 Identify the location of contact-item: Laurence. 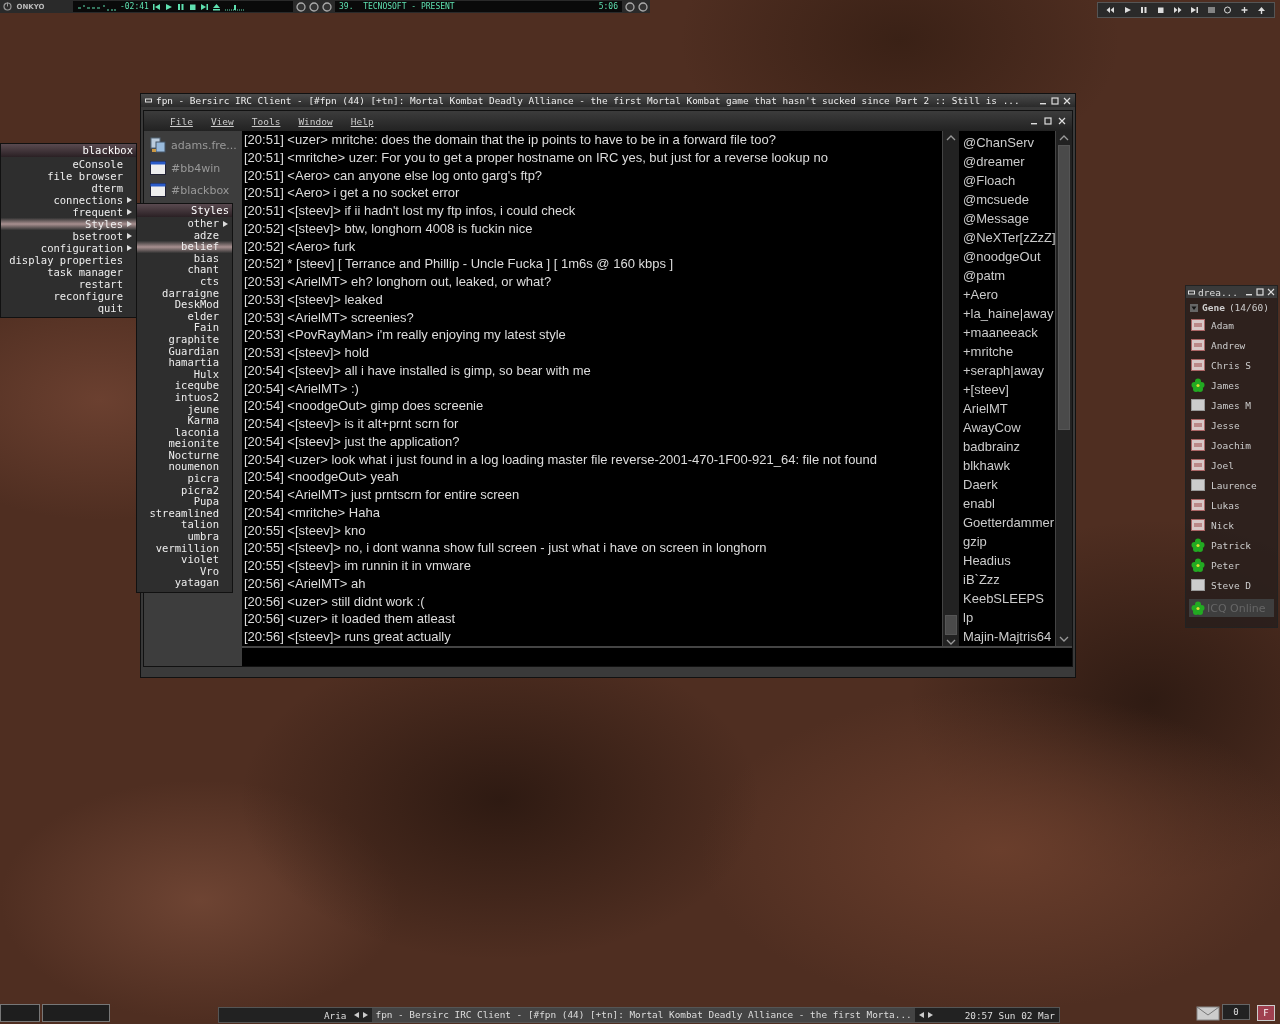
(1231, 485).